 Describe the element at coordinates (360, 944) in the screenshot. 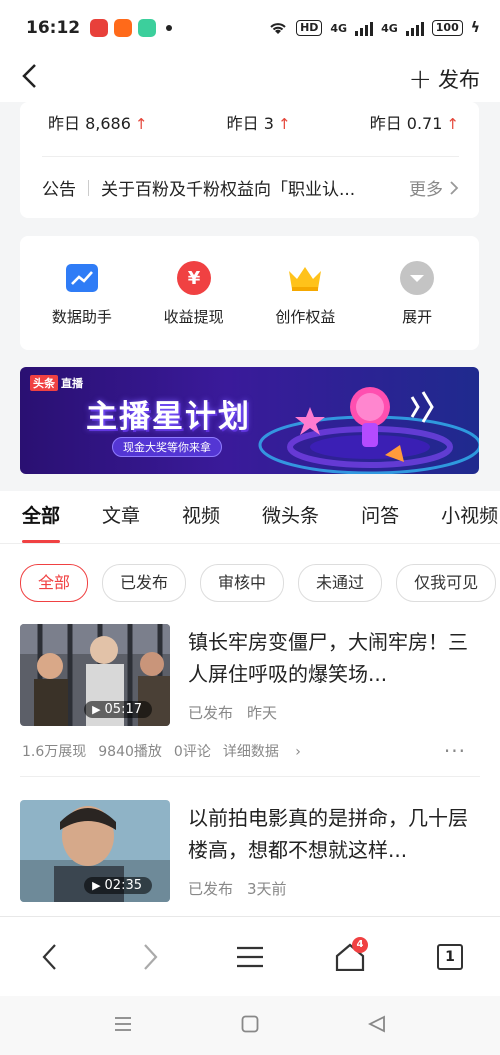

I see `home-badge: 4` at that location.